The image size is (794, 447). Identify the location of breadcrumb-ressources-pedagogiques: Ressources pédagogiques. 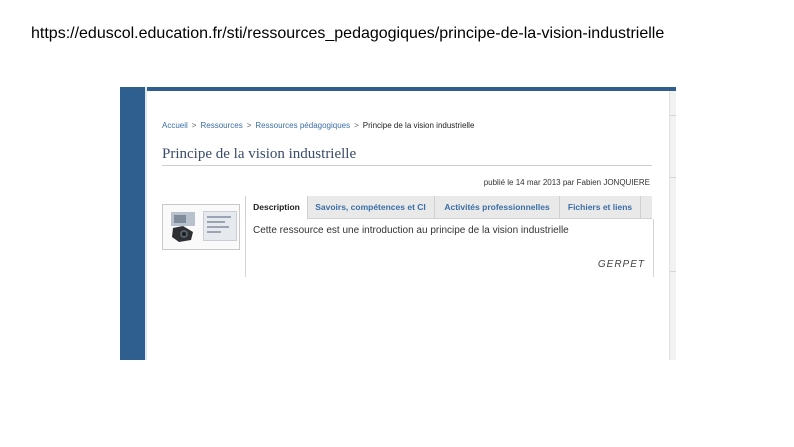
(302, 125).